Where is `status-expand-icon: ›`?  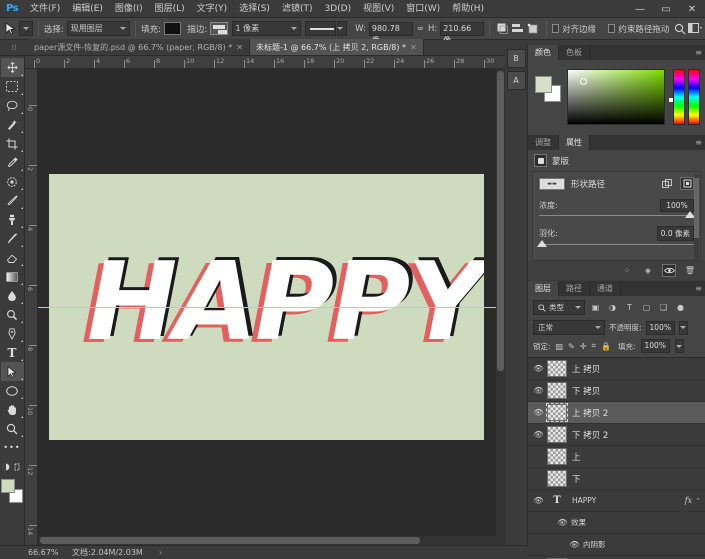
status-expand-icon: › is located at coordinates (160, 552).